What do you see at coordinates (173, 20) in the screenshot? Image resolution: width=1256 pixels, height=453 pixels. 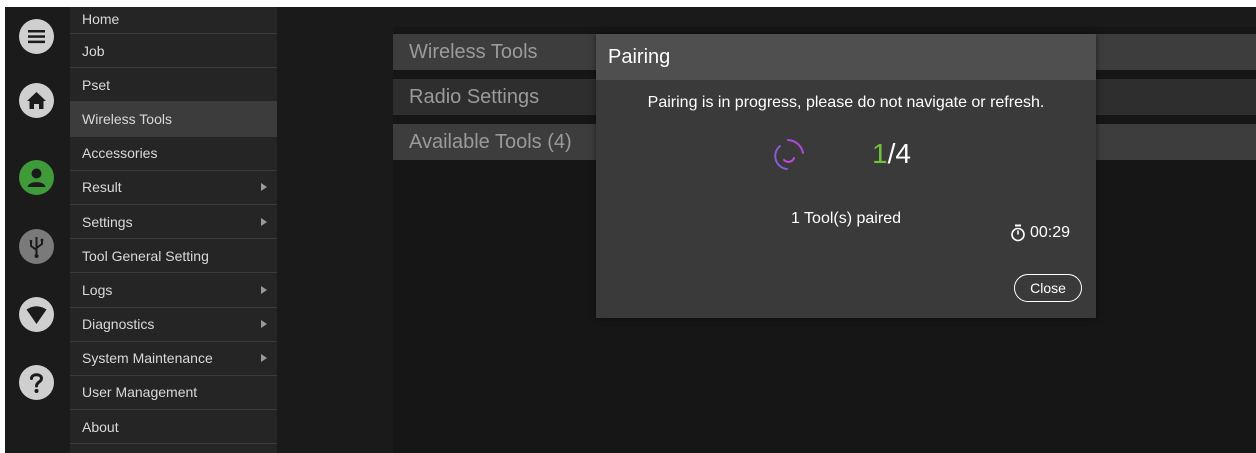 I see `menu-item-home: Home` at bounding box center [173, 20].